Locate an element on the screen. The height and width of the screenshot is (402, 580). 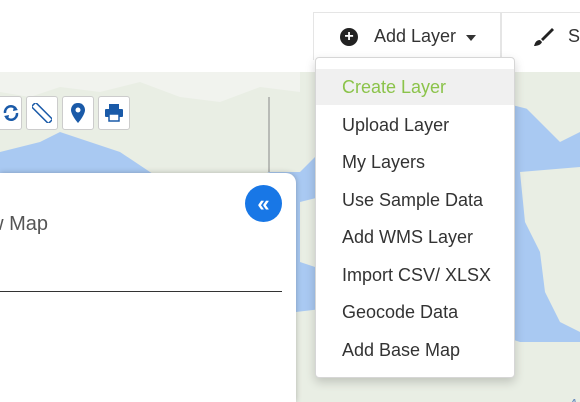
ruler-icon is located at coordinates (42, 113).